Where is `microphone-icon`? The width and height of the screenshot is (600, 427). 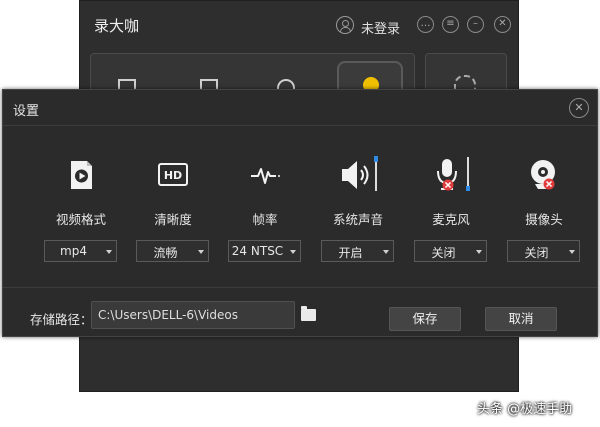
microphone-icon is located at coordinates (453, 174).